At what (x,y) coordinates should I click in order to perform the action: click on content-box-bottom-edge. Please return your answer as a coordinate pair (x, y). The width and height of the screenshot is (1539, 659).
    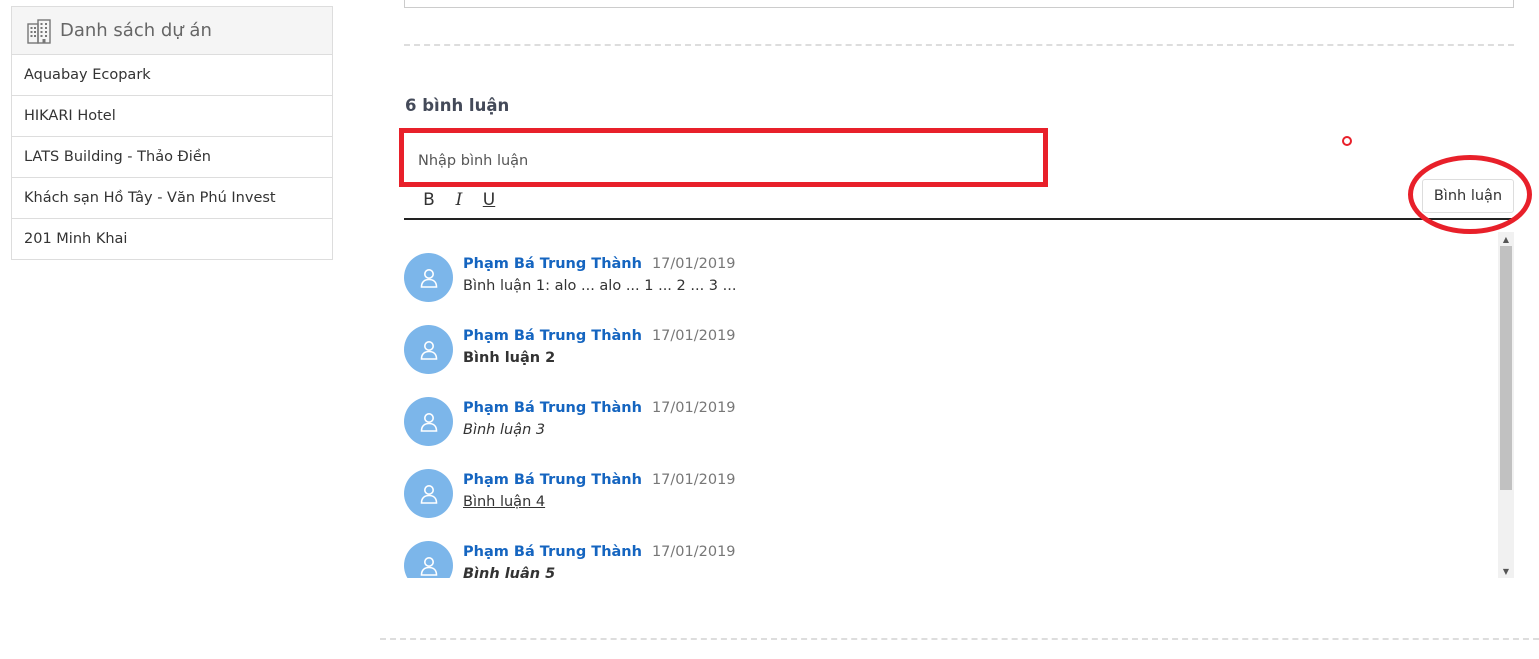
    Looking at the image, I should click on (959, 4).